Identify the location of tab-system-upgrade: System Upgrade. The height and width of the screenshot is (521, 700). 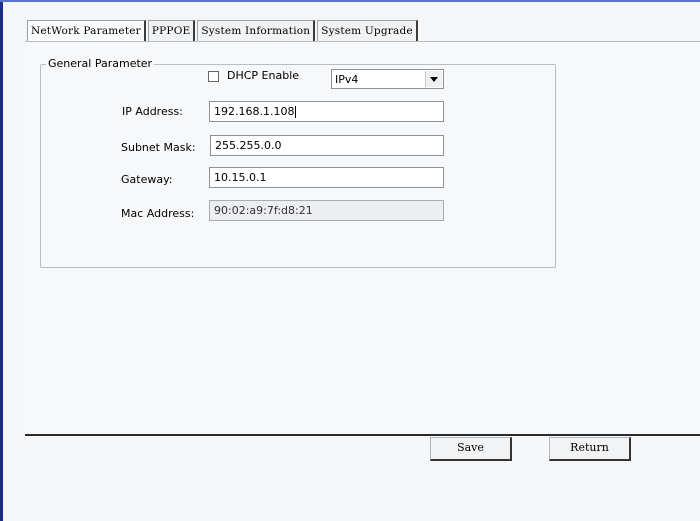
(367, 30).